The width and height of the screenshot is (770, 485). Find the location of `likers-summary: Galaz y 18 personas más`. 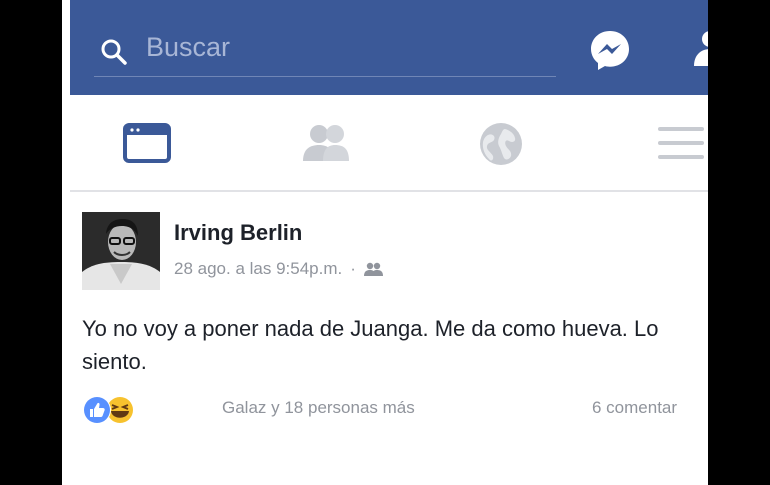

likers-summary: Galaz y 18 personas más is located at coordinates (318, 408).